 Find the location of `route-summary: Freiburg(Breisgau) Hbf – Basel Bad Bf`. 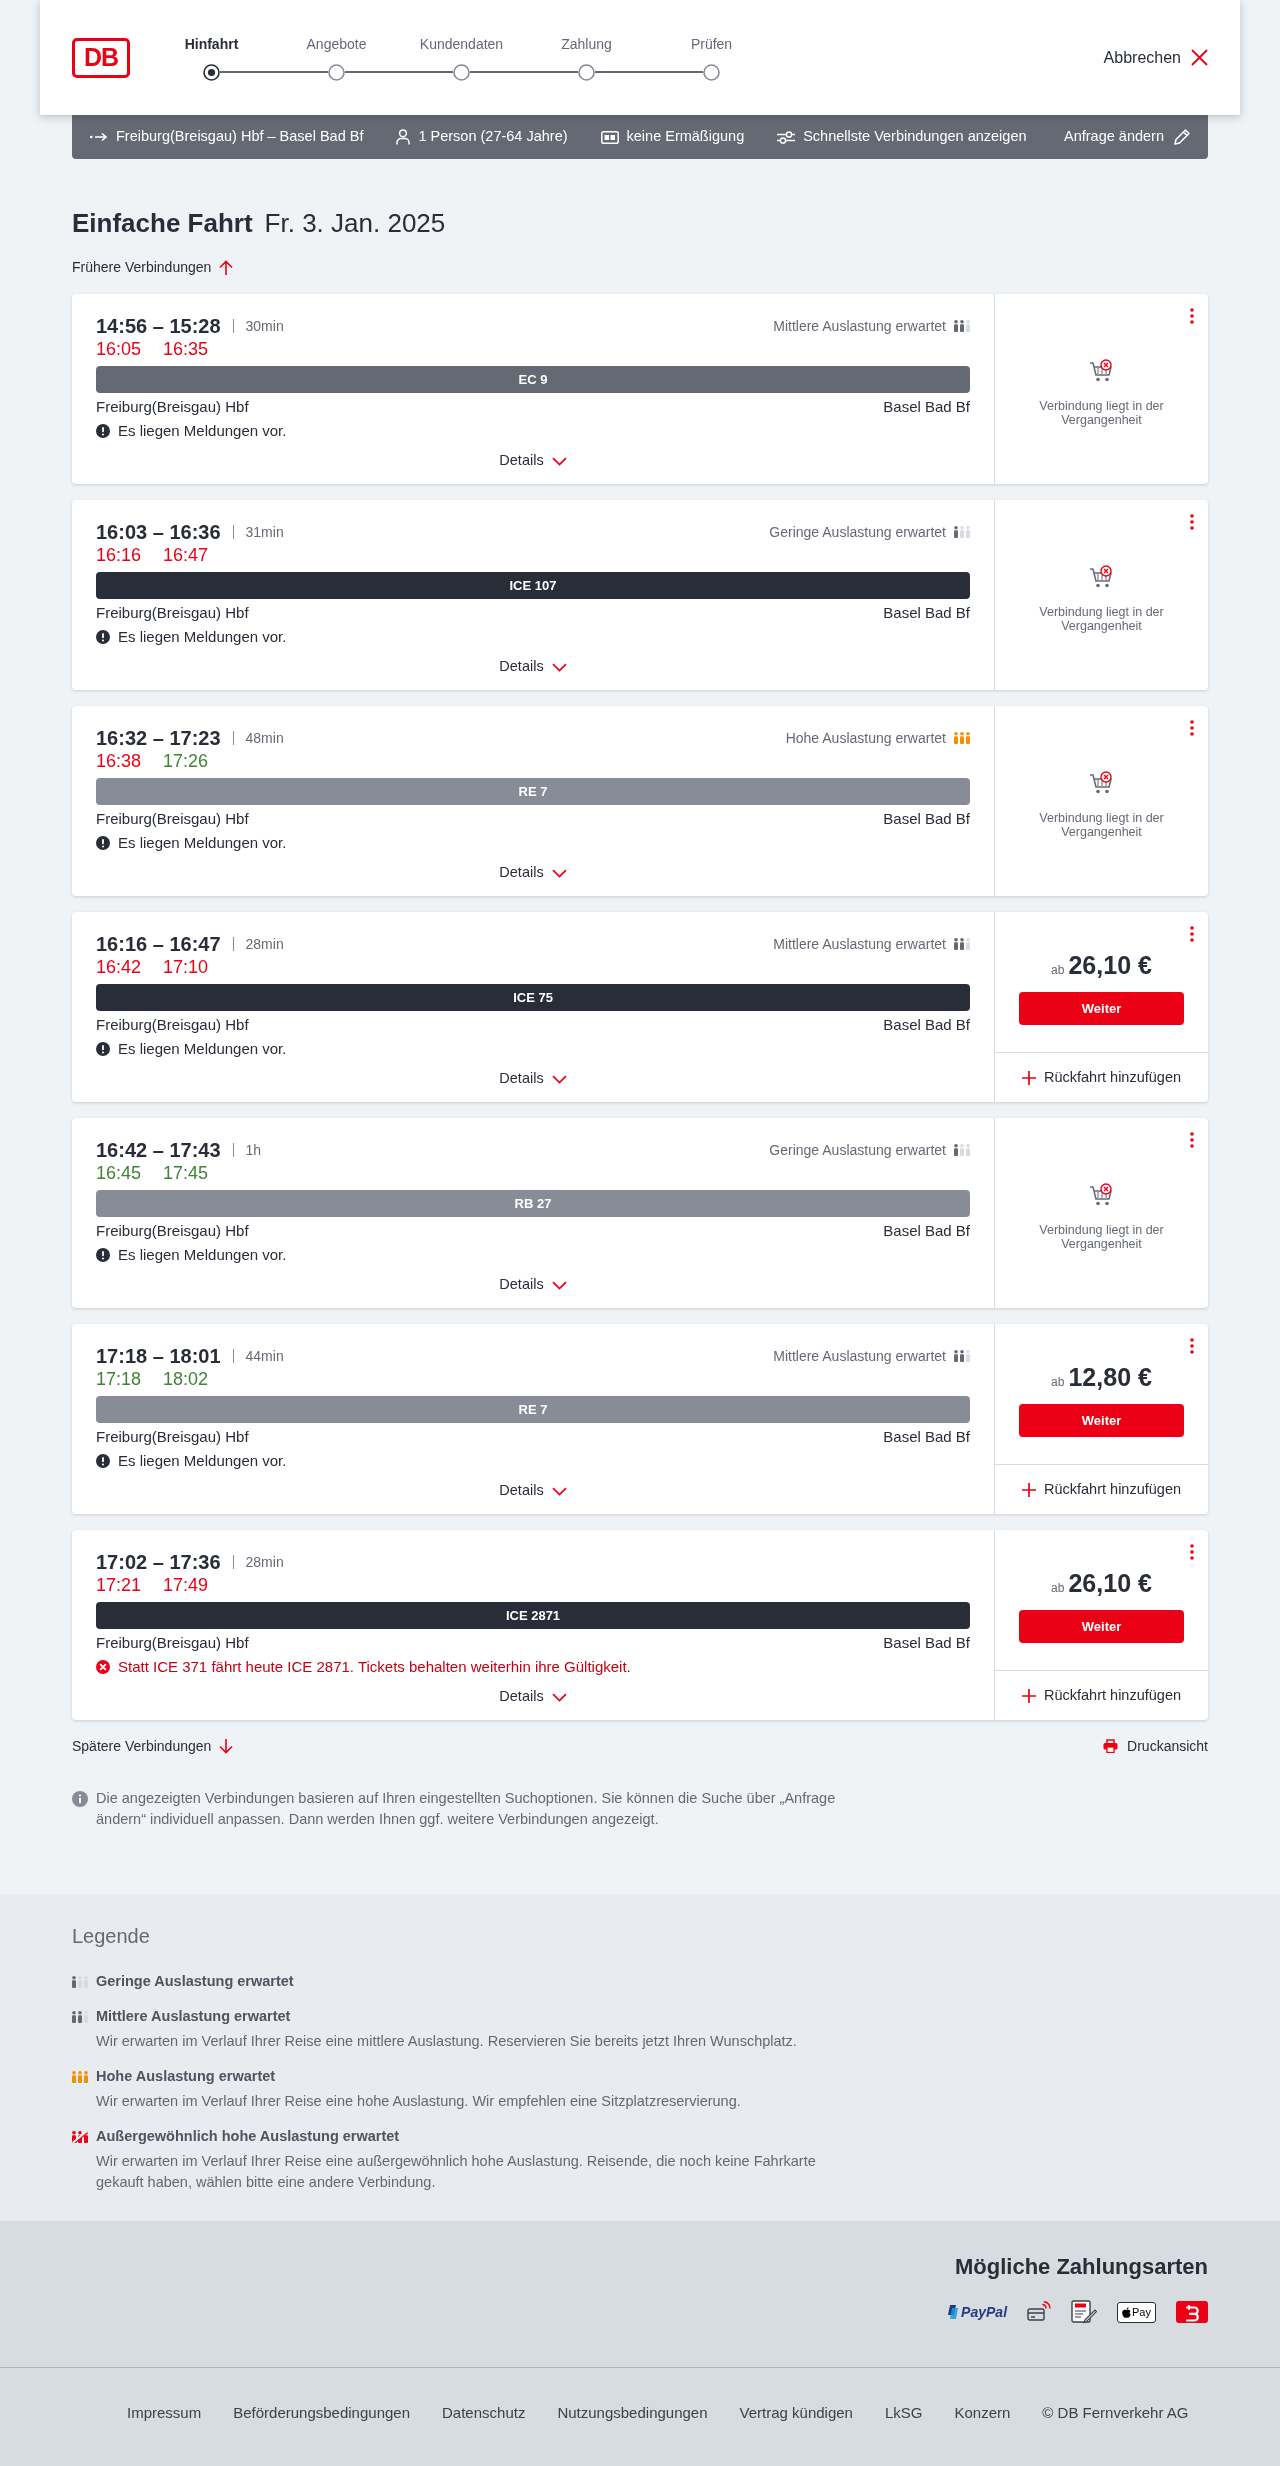

route-summary: Freiburg(Breisgau) Hbf – Basel Bad Bf is located at coordinates (240, 137).